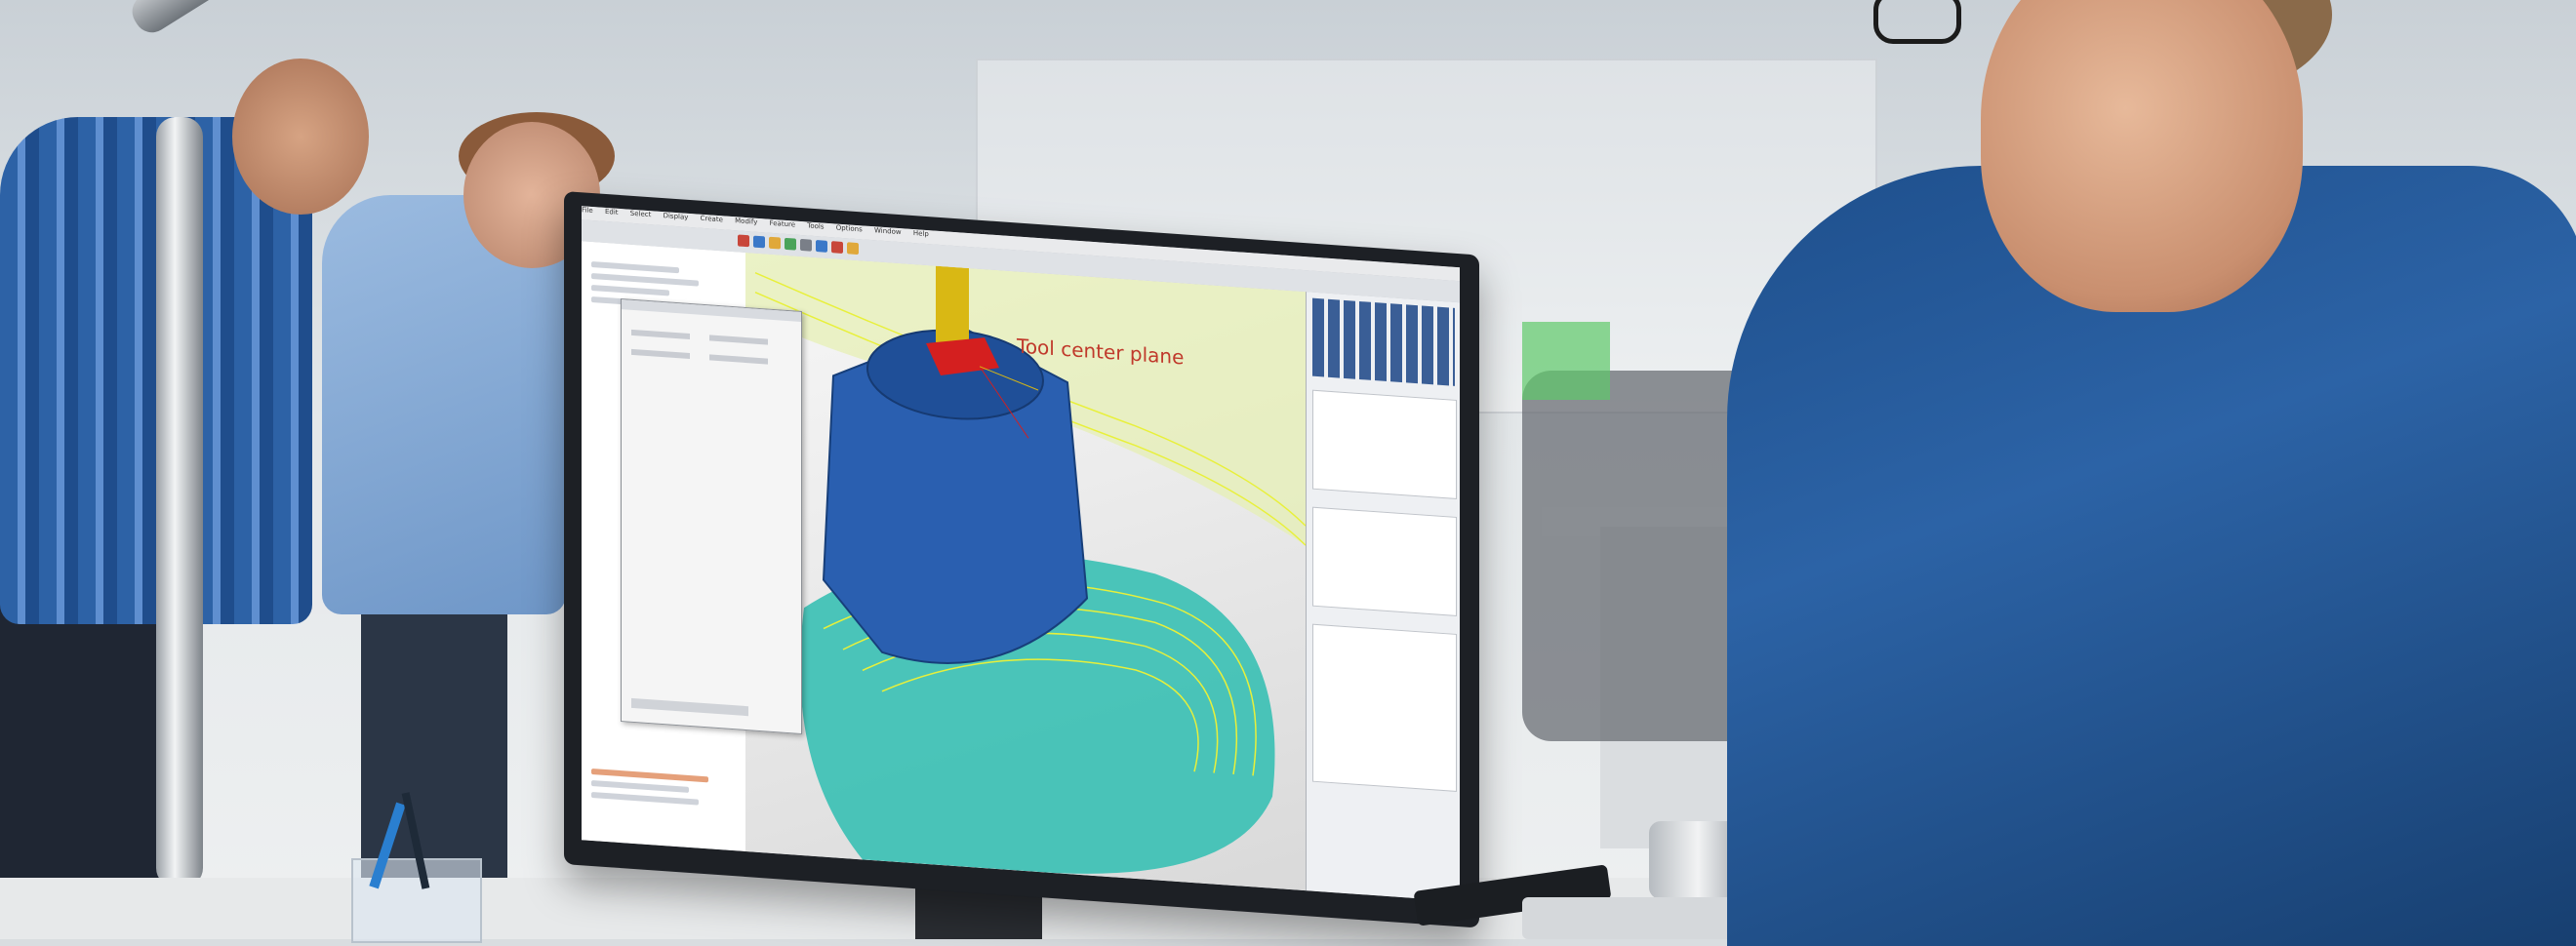 The image size is (2576, 946). What do you see at coordinates (921, 233) in the screenshot?
I see `menu-item-help: Help` at bounding box center [921, 233].